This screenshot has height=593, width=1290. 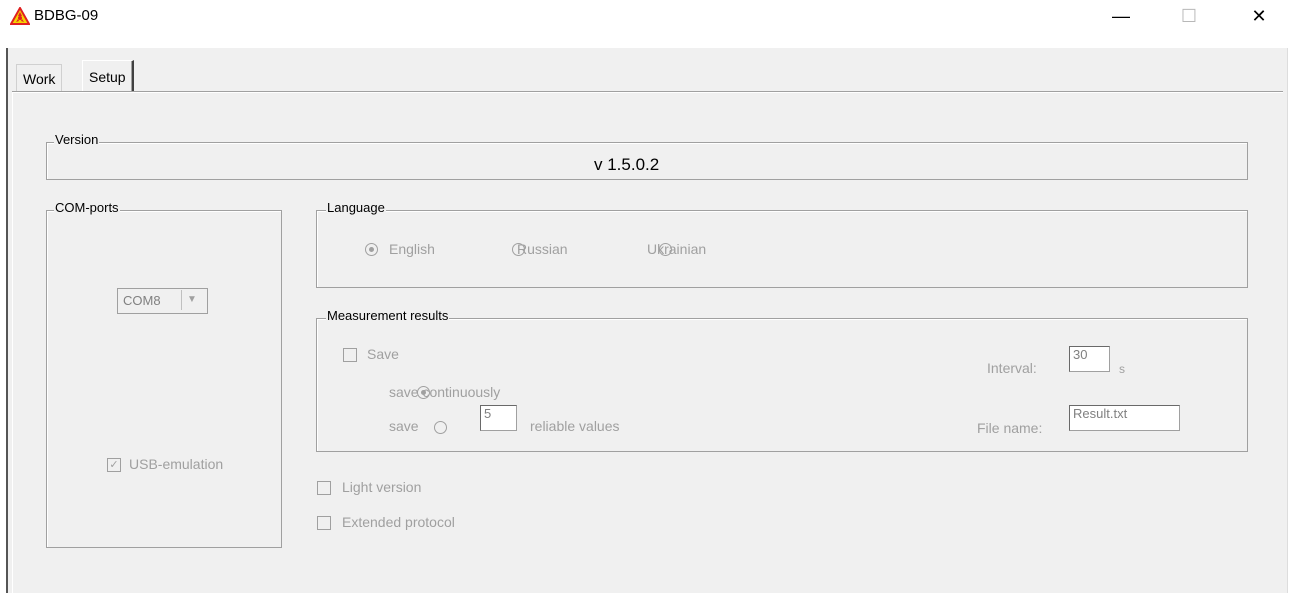 What do you see at coordinates (87, 207) in the screenshot?
I see `com-ports-legend: COM-ports` at bounding box center [87, 207].